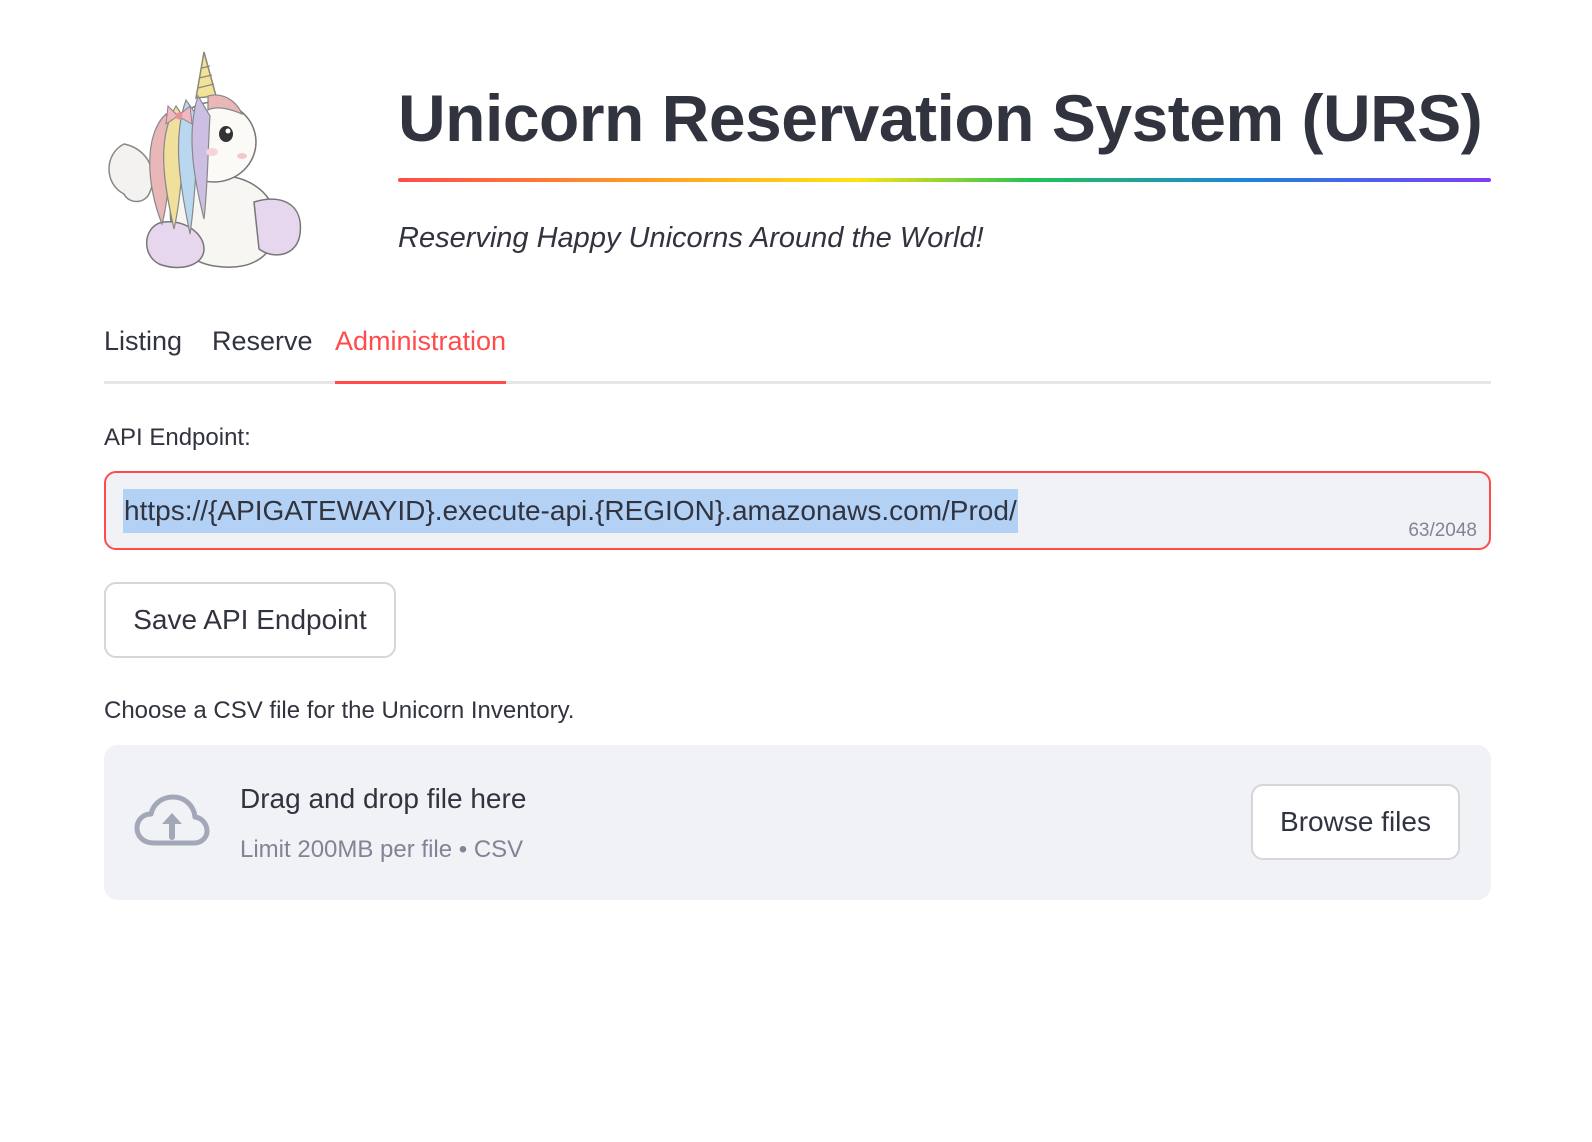 The height and width of the screenshot is (1142, 1592). What do you see at coordinates (420, 341) in the screenshot?
I see `tab-administration: Administration` at bounding box center [420, 341].